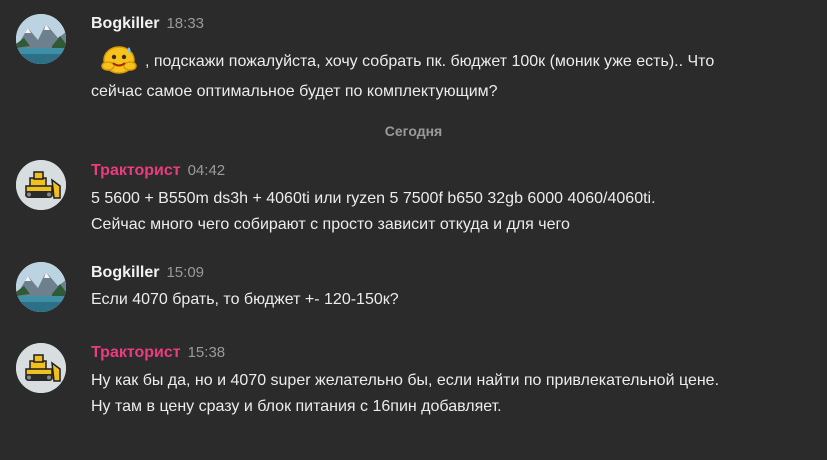 The width and height of the screenshot is (827, 460). I want to click on message-header: Bogkiller 18:33, so click(147, 24).